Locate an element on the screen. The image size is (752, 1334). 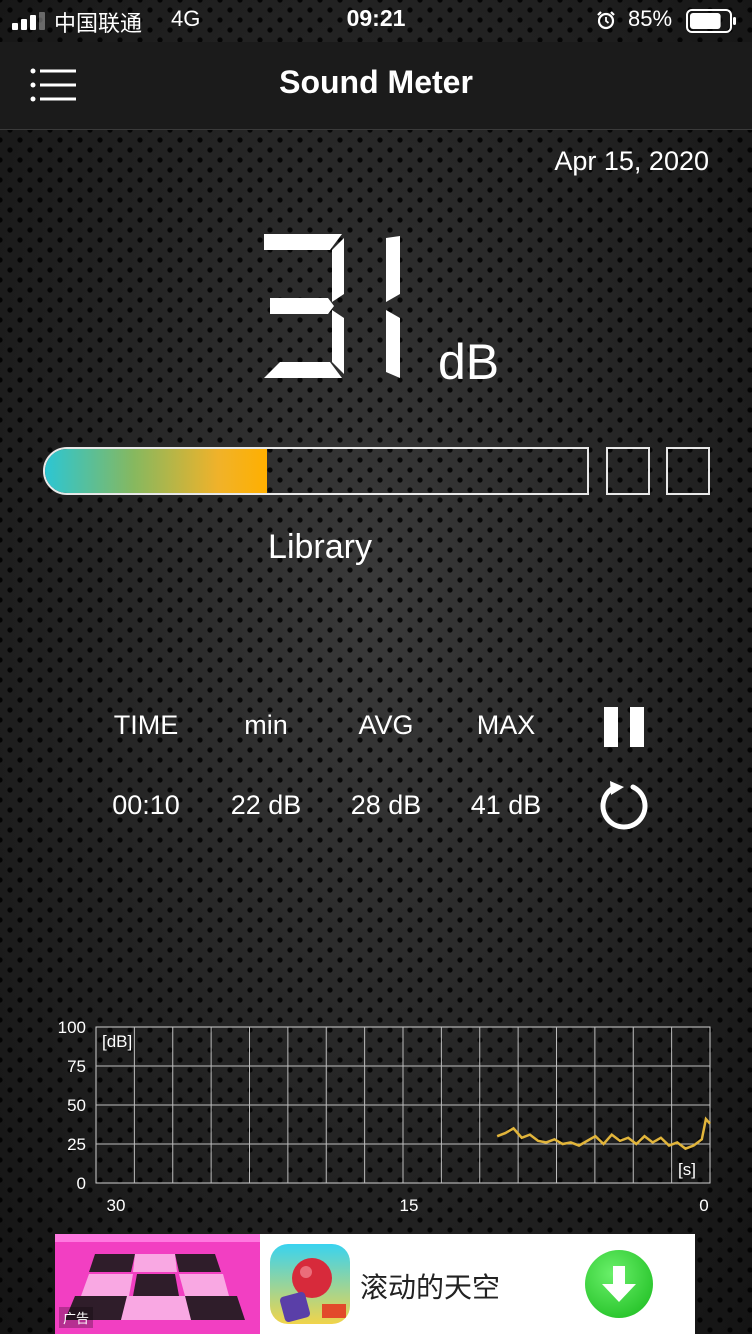
pause-icon is located at coordinates (611, 727).